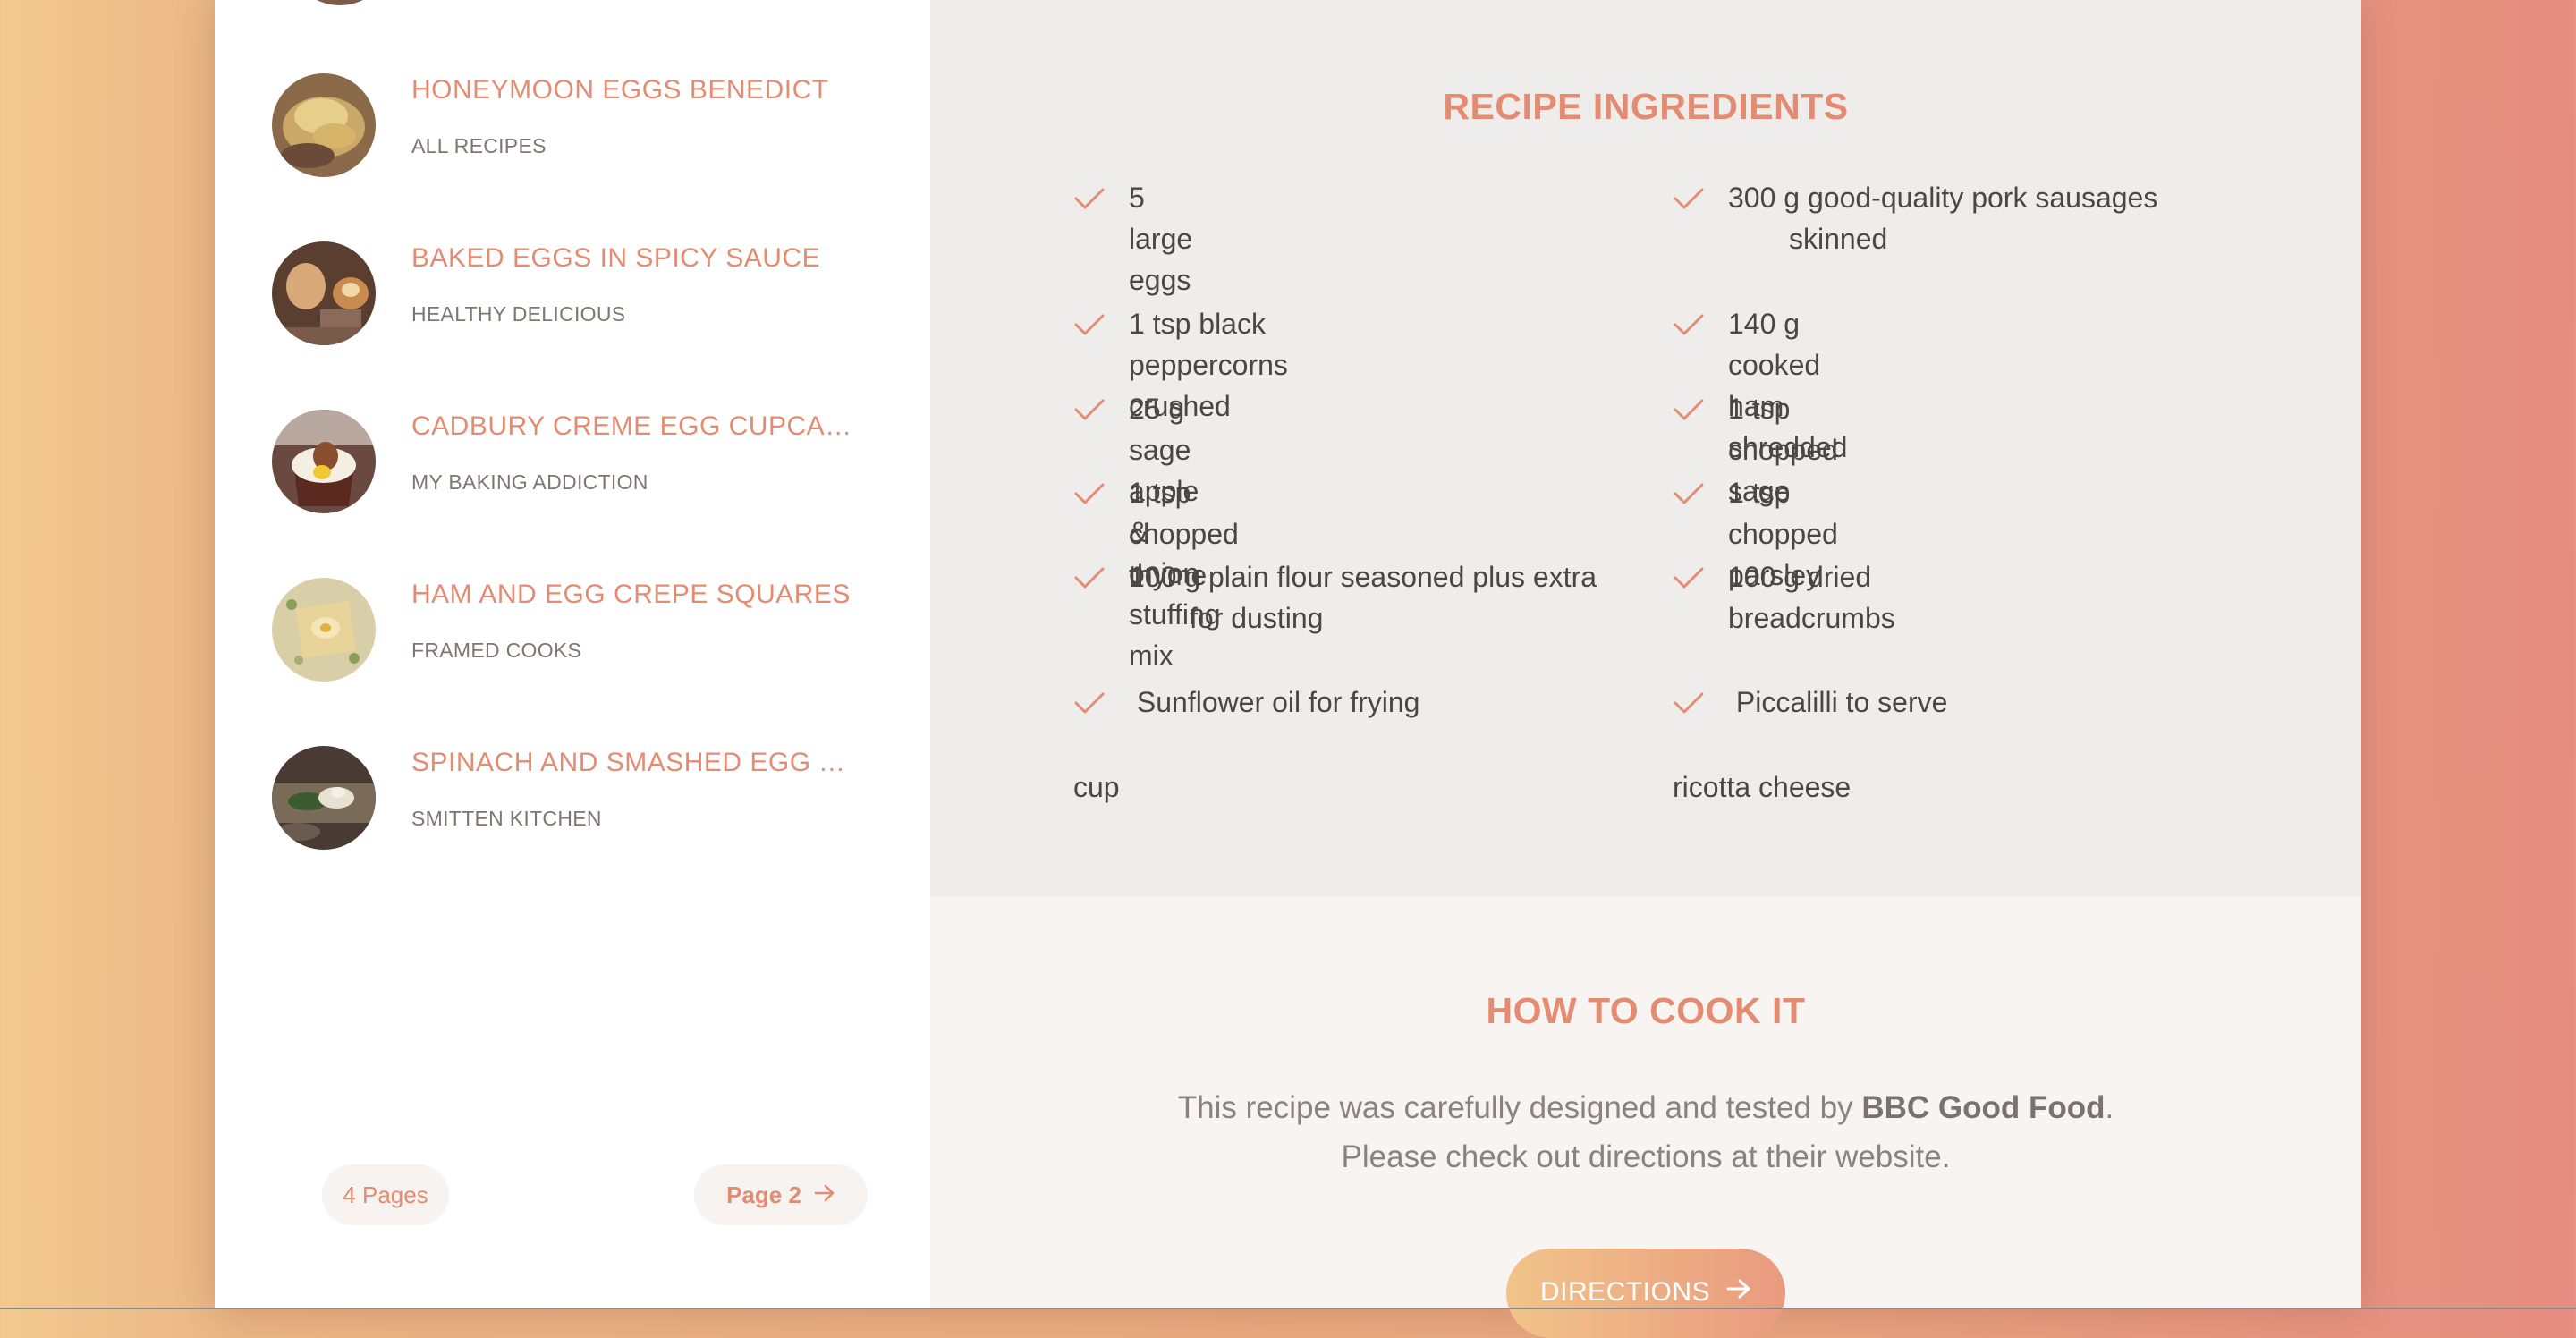  Describe the element at coordinates (1838, 702) in the screenshot. I see `ingredient-text: Piccalilli to serve` at that location.